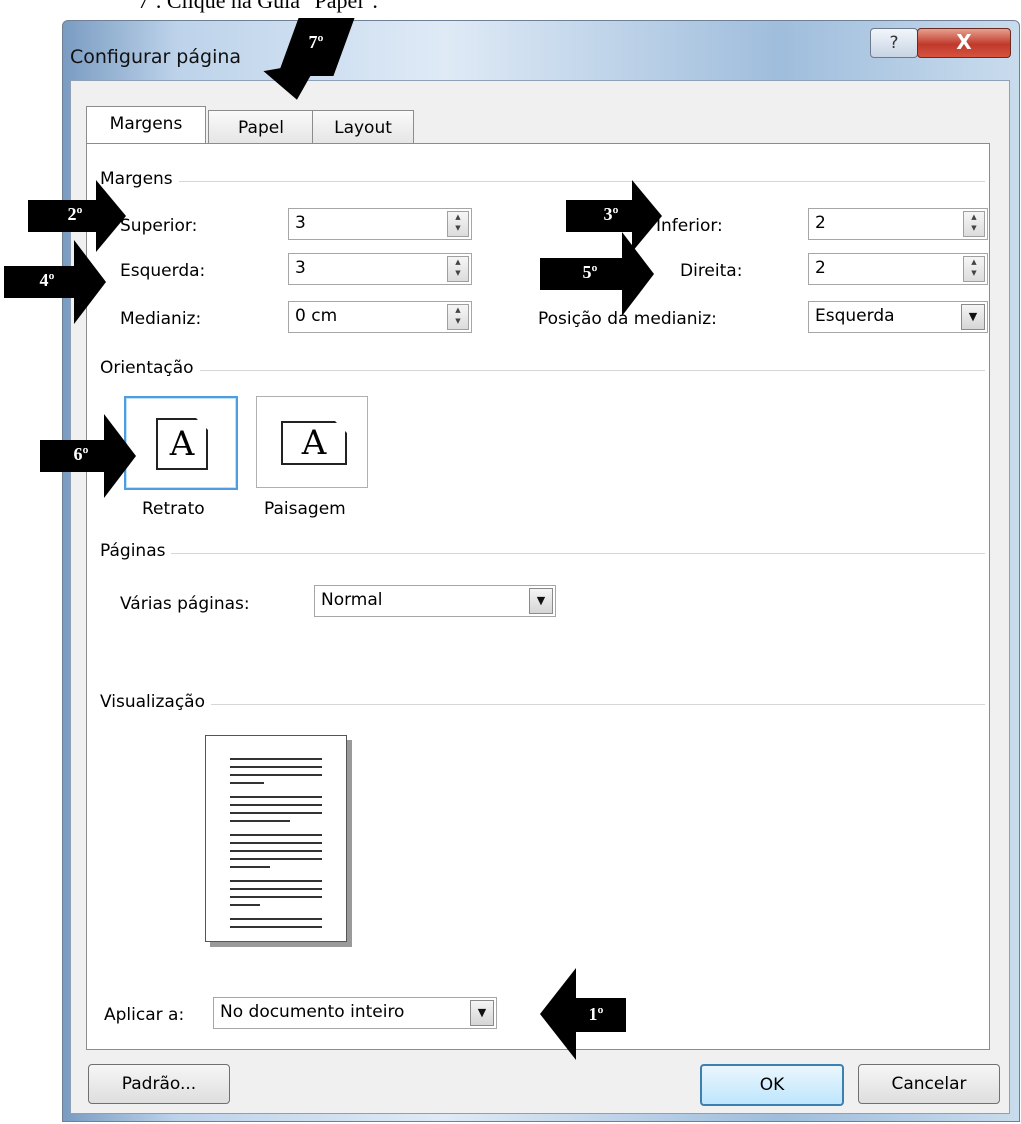 The width and height of the screenshot is (1021, 1124). Describe the element at coordinates (56, 282) in the screenshot. I see `step-4-arrow: 4º` at that location.